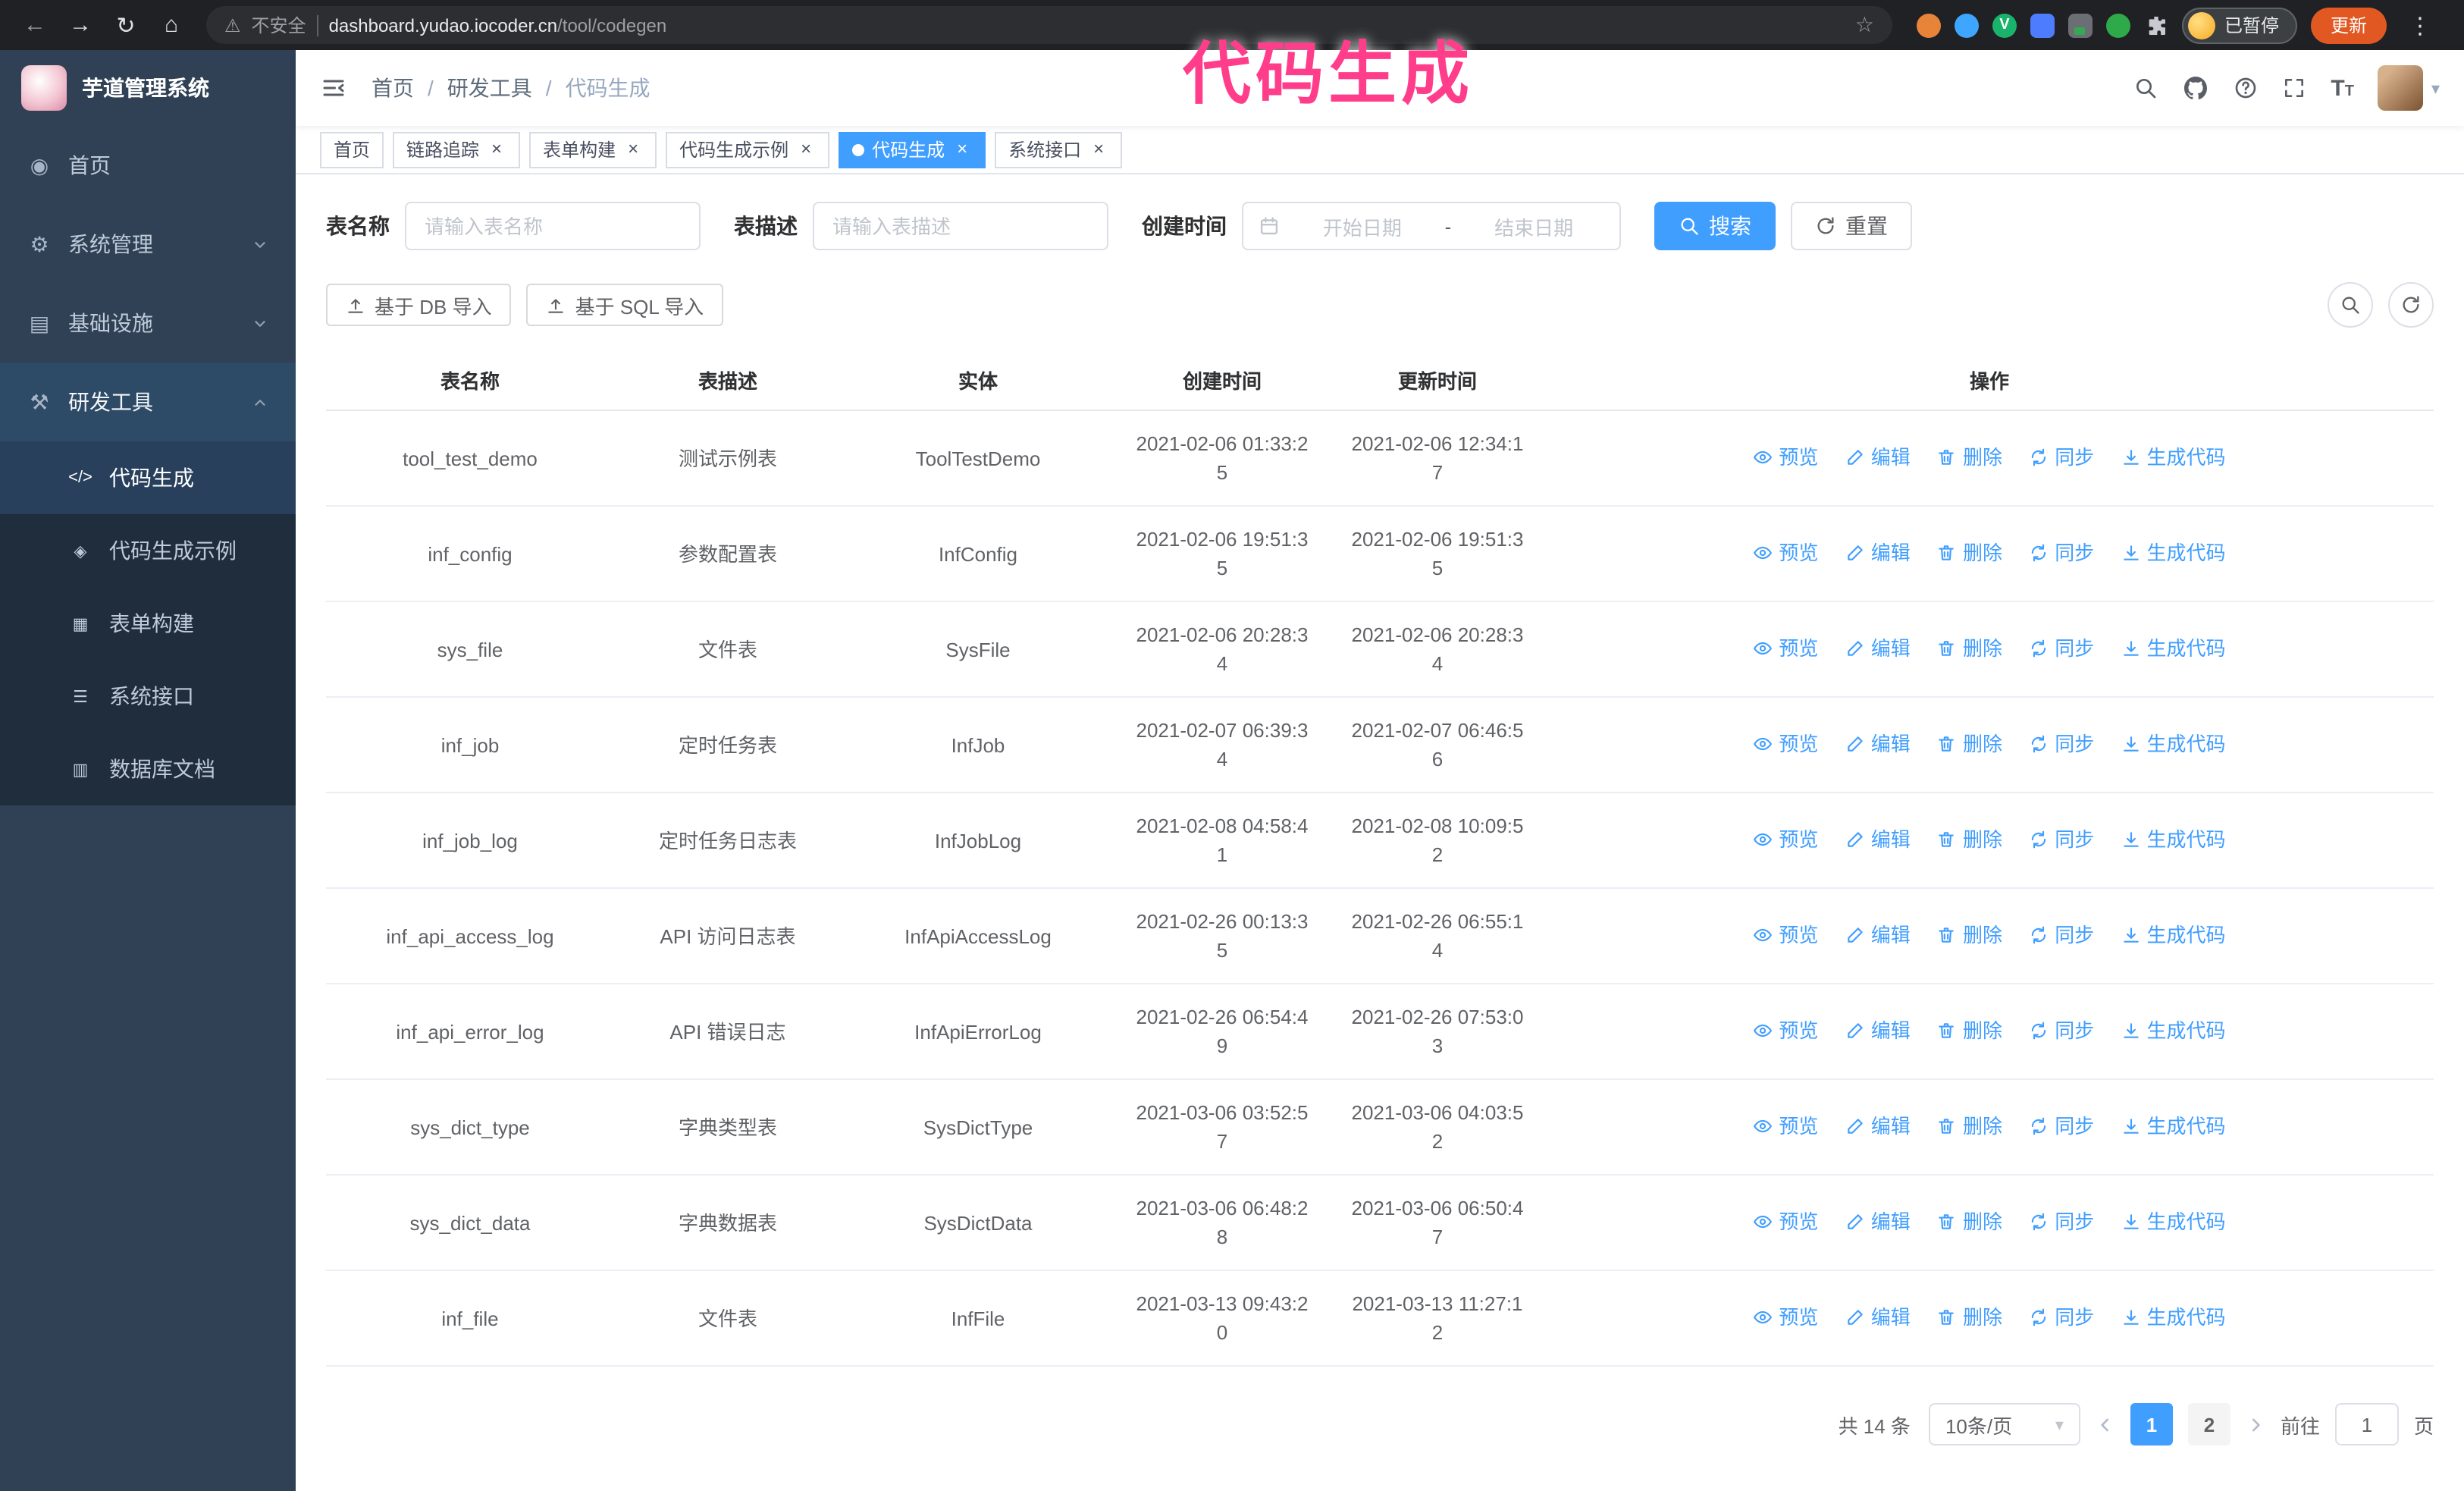  I want to click on extension-icon-orange, so click(1929, 25).